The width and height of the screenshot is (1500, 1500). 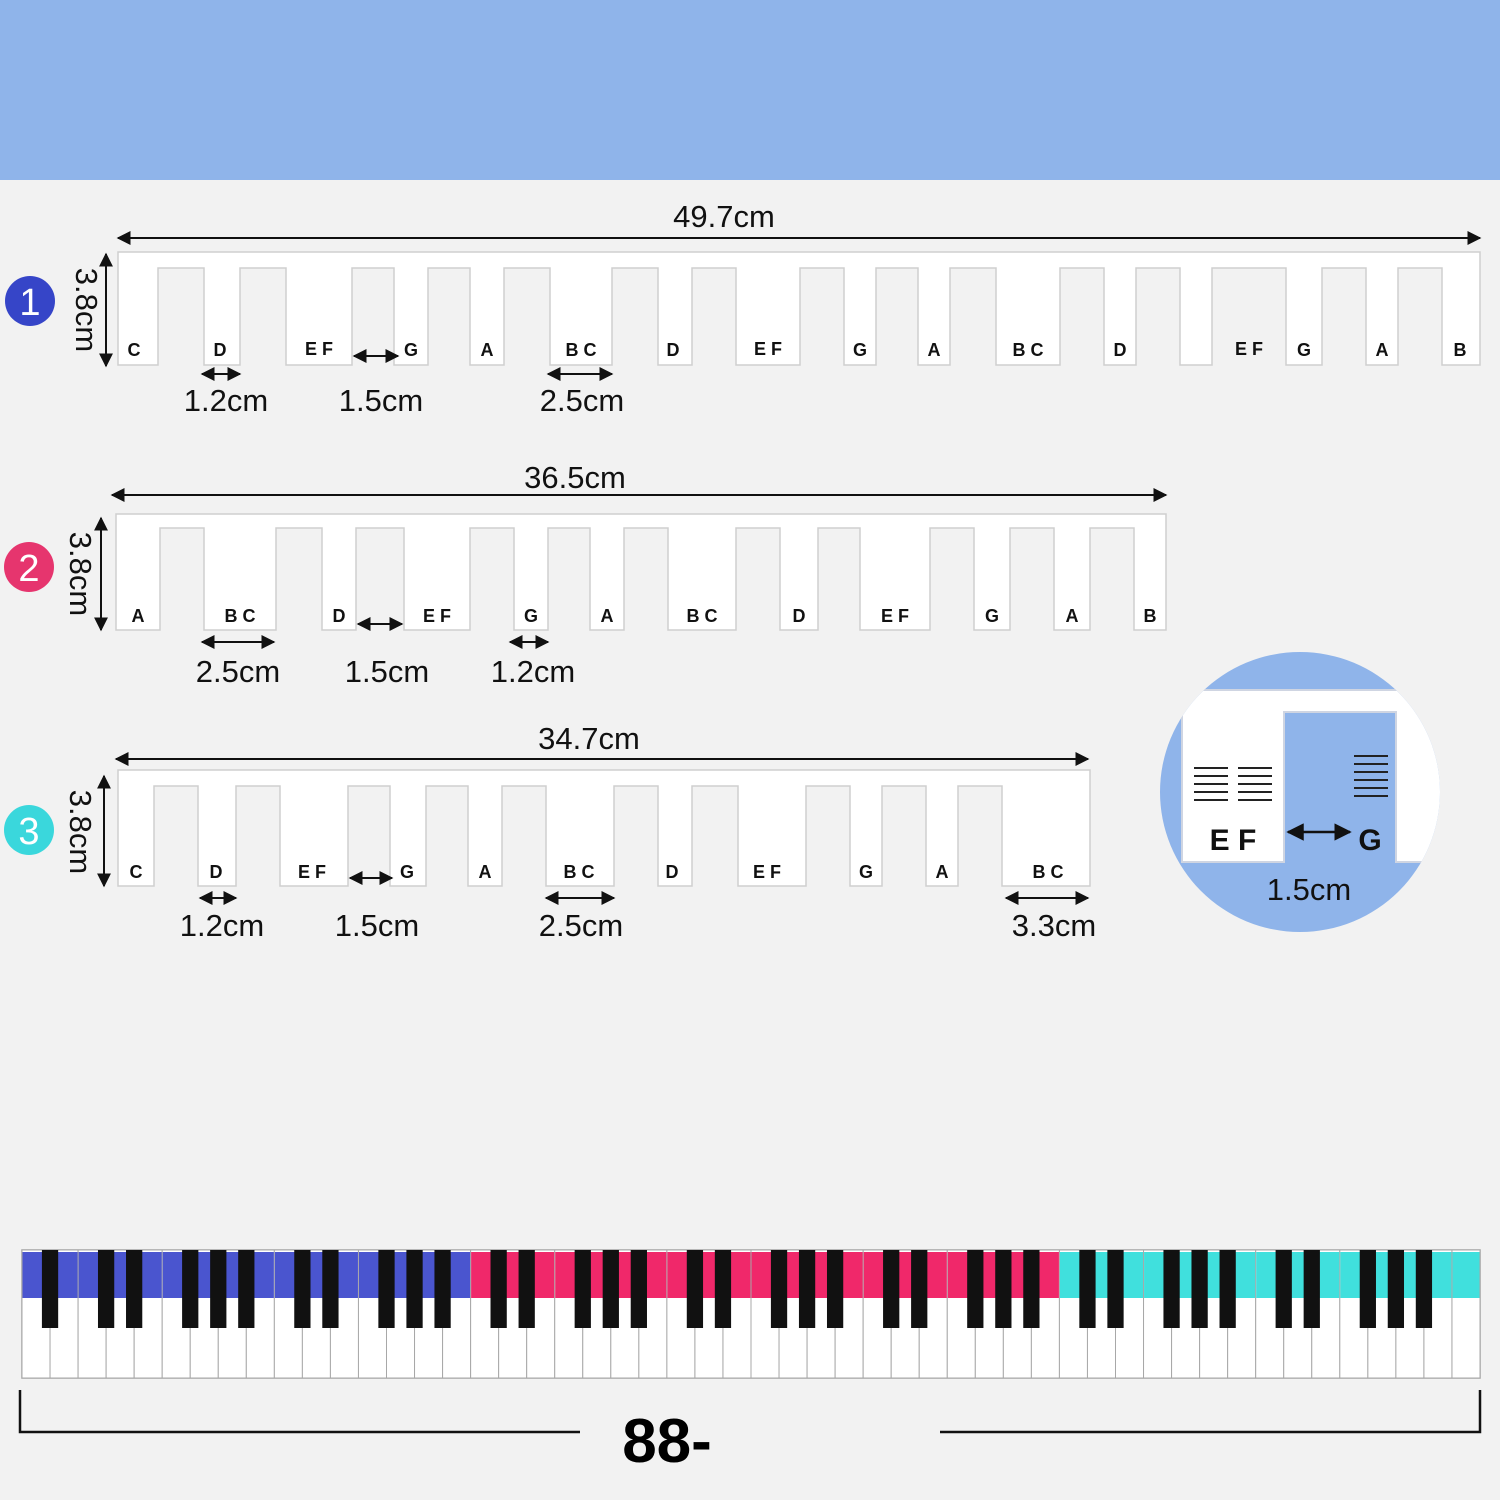 What do you see at coordinates (641, 572) in the screenshot?
I see `strip-2-body` at bounding box center [641, 572].